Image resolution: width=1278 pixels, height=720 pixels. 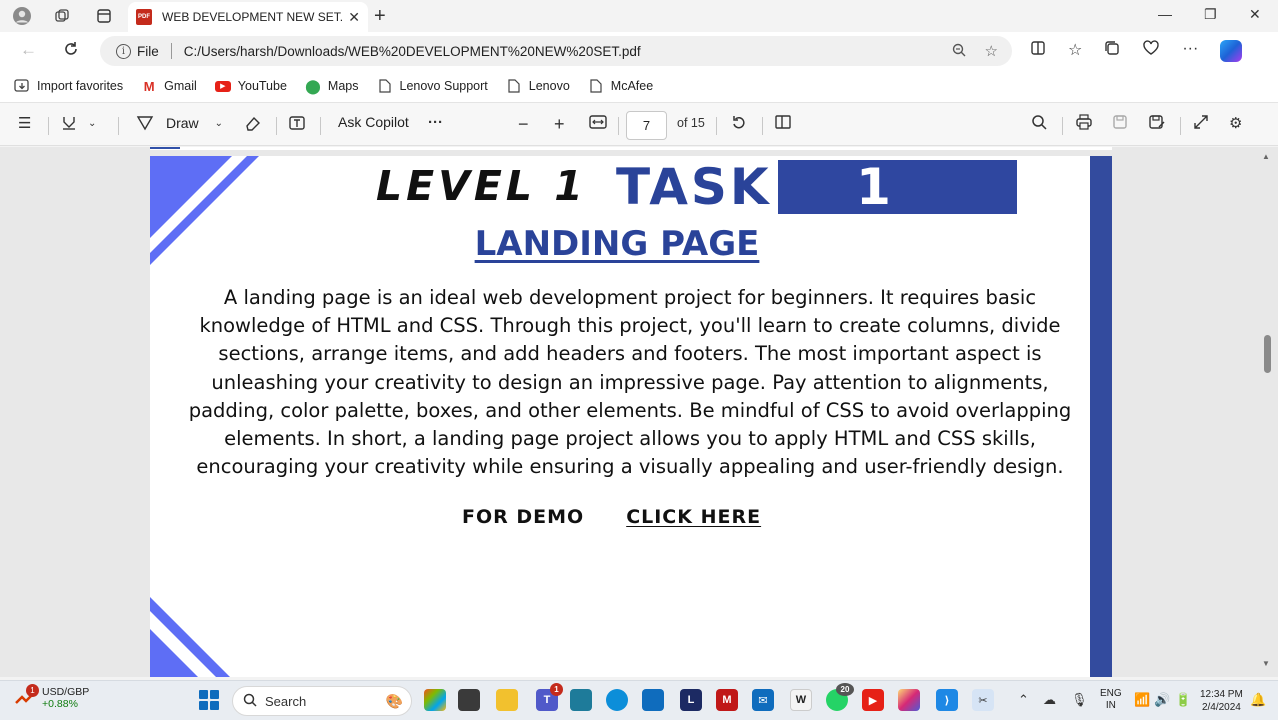 What do you see at coordinates (22, 16) in the screenshot?
I see `profile-icon` at bounding box center [22, 16].